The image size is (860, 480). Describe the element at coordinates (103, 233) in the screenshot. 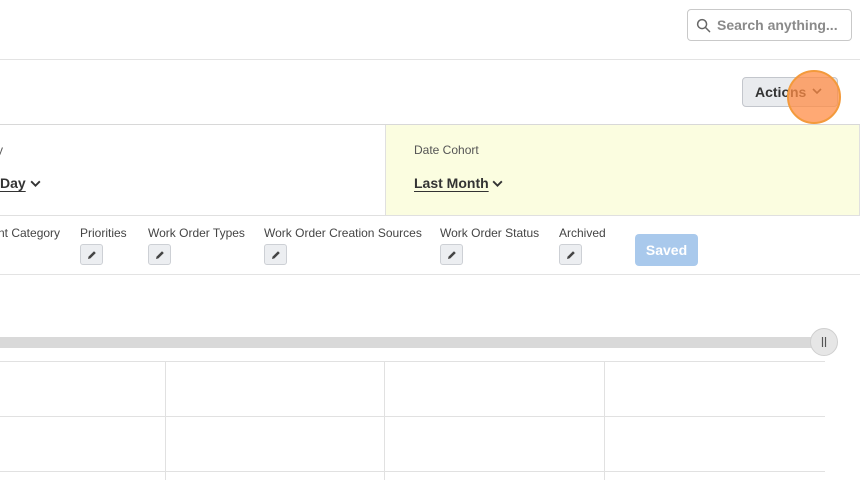

I see `filter-label: Priorities` at that location.